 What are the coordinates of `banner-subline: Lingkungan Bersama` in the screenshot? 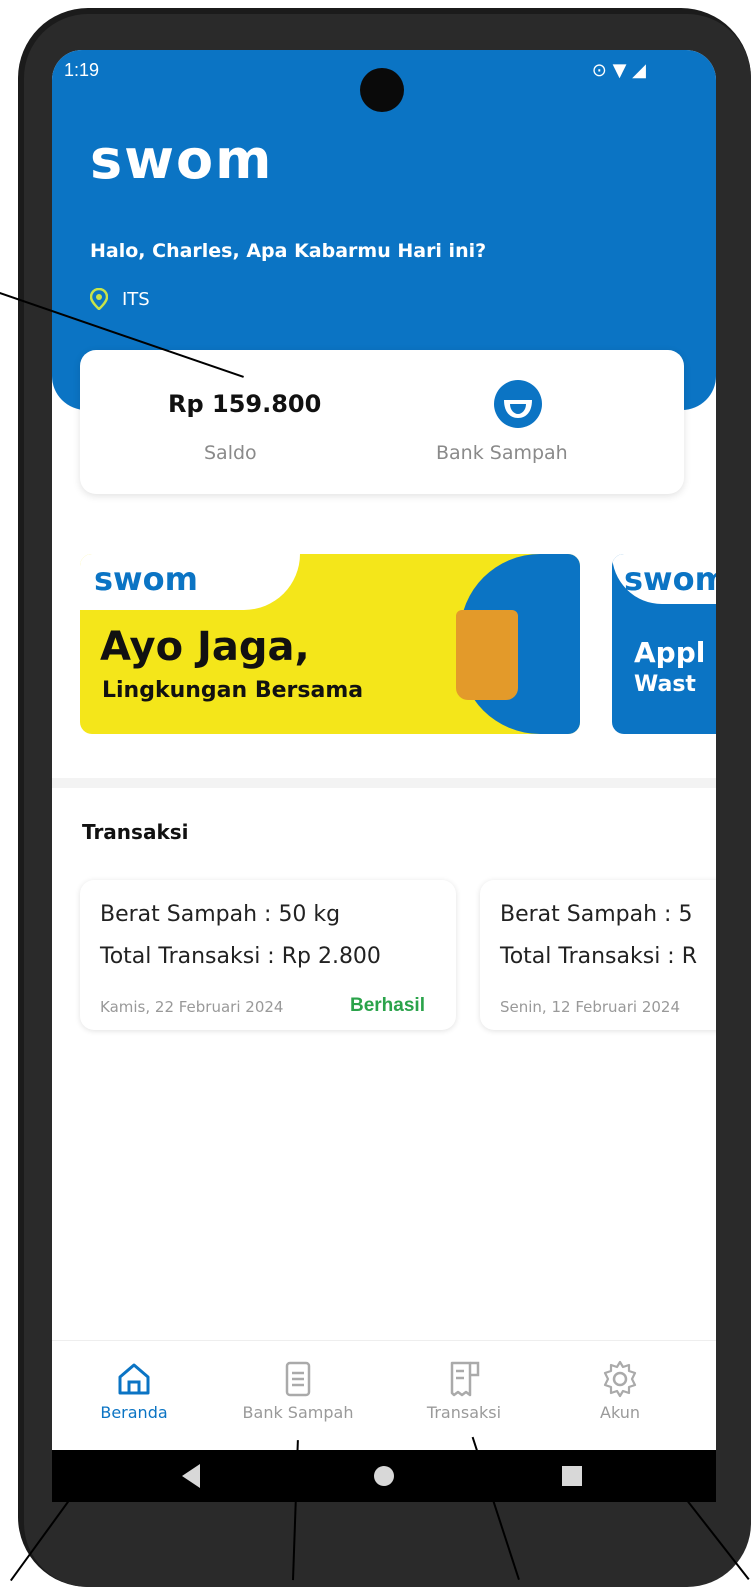 It's located at (233, 690).